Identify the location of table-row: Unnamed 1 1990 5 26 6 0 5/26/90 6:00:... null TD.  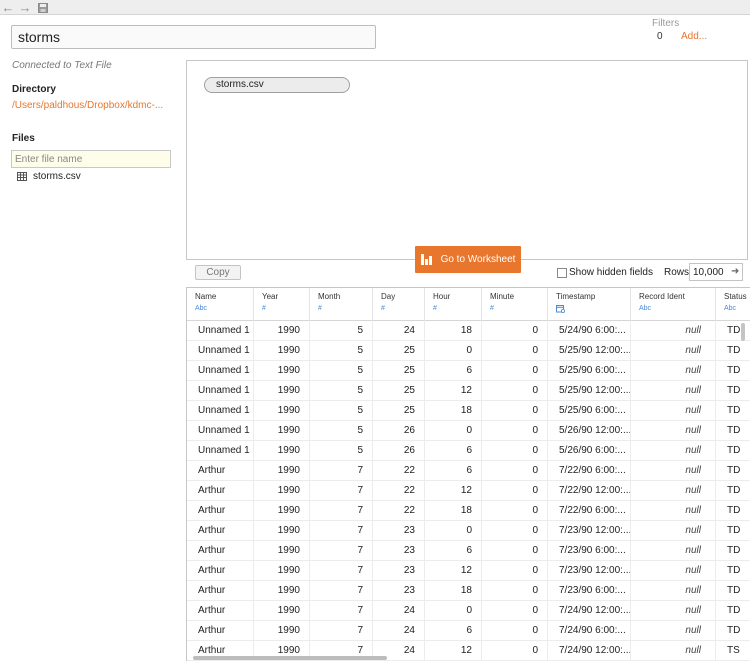
(468, 451).